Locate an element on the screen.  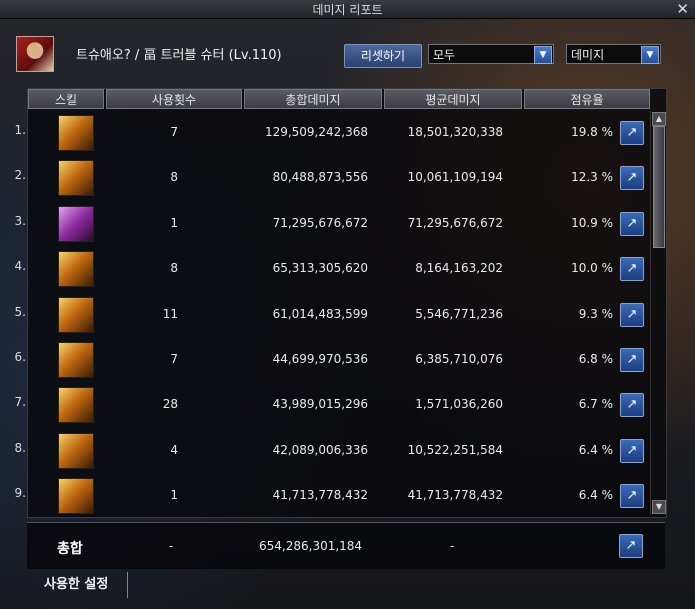
row-index: 4. is located at coordinates (20, 266).